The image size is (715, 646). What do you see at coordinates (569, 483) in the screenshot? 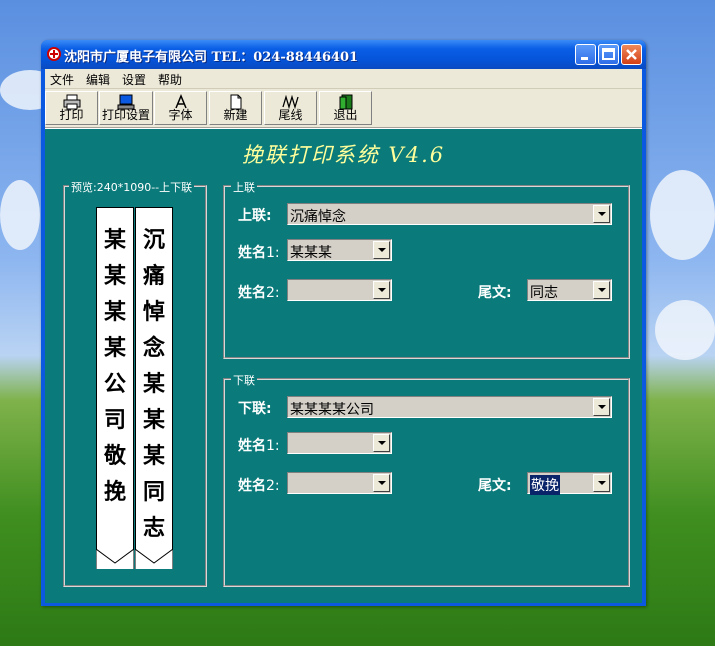
I see `lower-suffix-combo: 敬挽` at bounding box center [569, 483].